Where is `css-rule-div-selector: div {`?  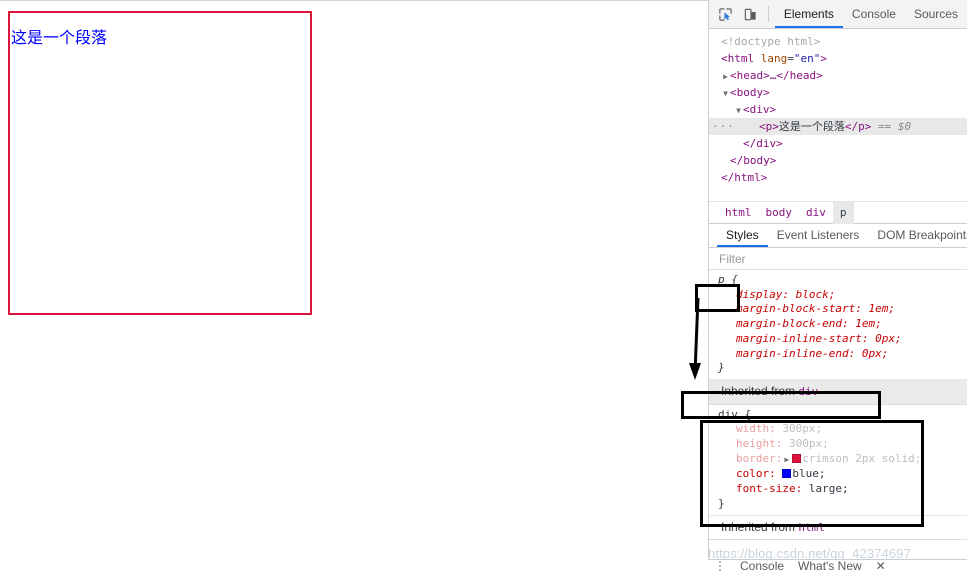
css-rule-div-selector: div { is located at coordinates (842, 415).